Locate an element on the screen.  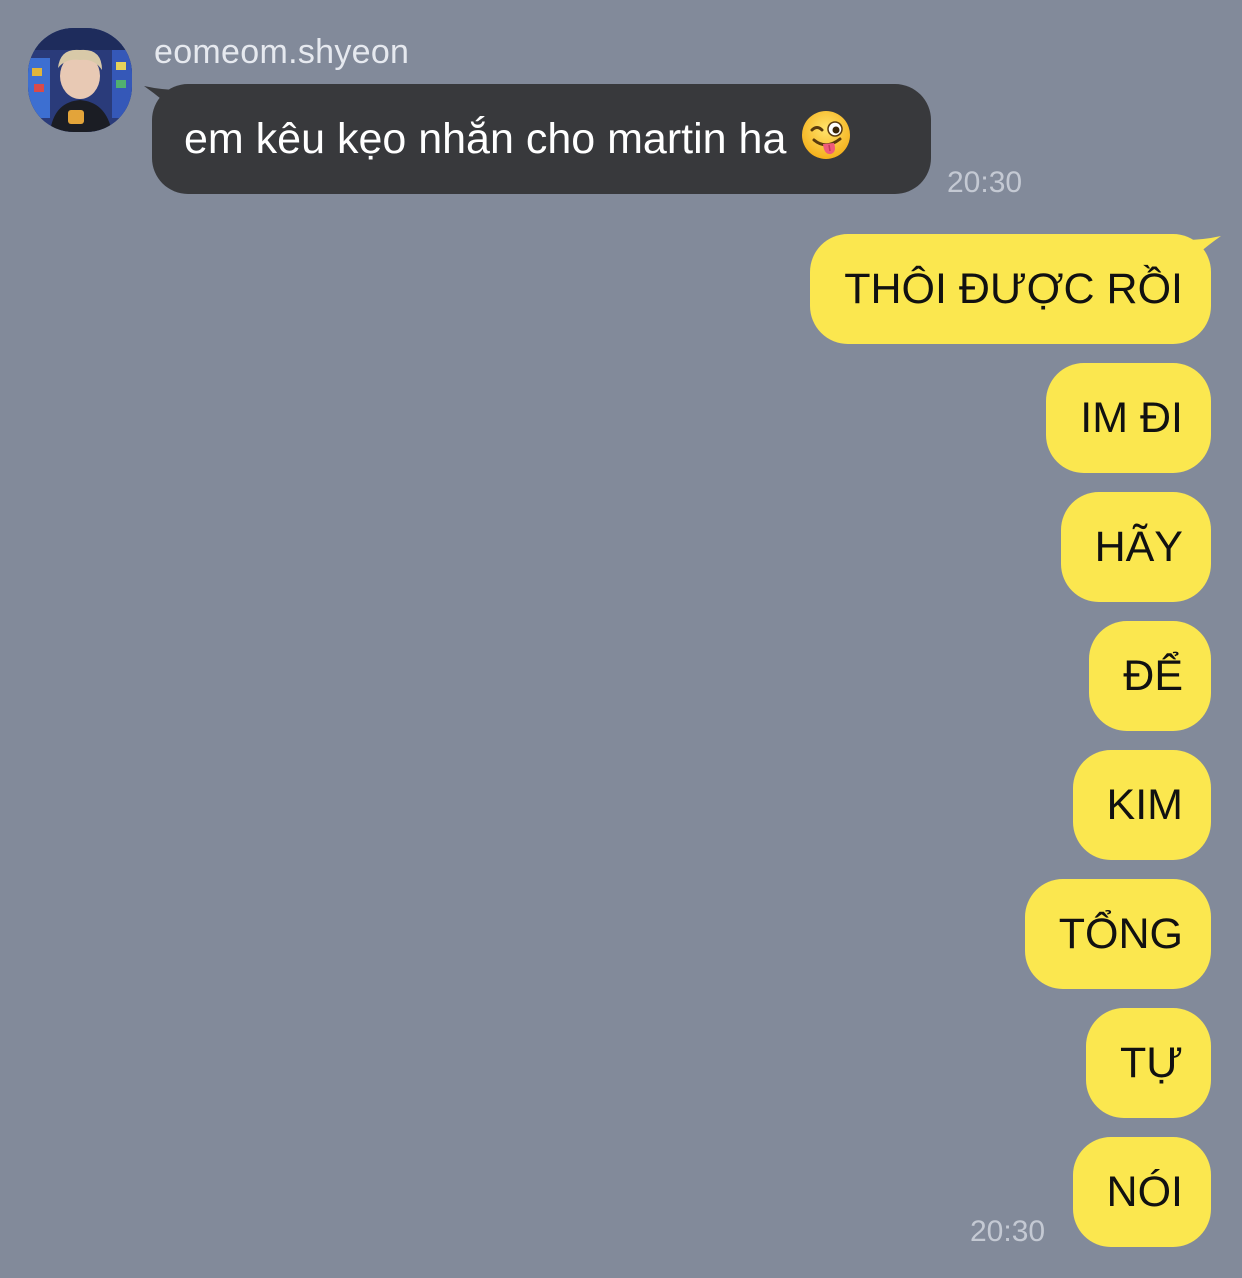
outgoing-message-bubble: KIM is located at coordinates (1141, 805).